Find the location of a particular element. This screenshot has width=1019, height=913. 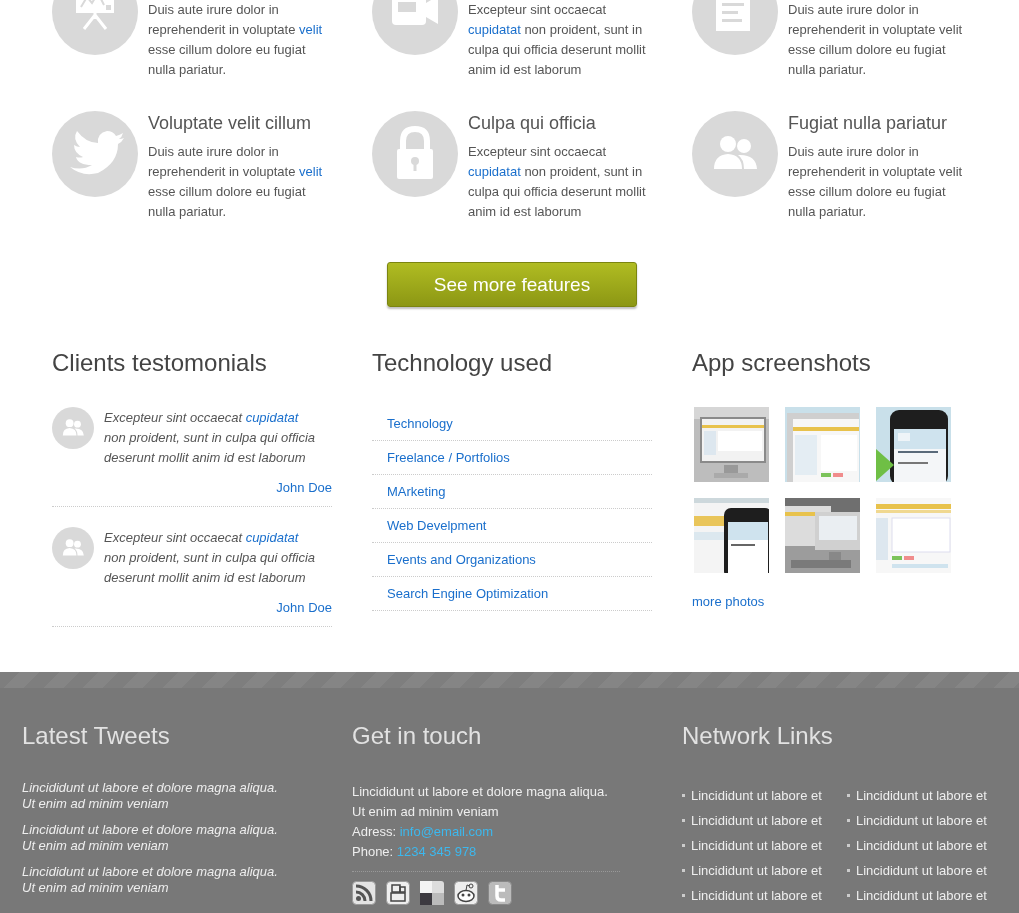

checker-icon is located at coordinates (432, 893).